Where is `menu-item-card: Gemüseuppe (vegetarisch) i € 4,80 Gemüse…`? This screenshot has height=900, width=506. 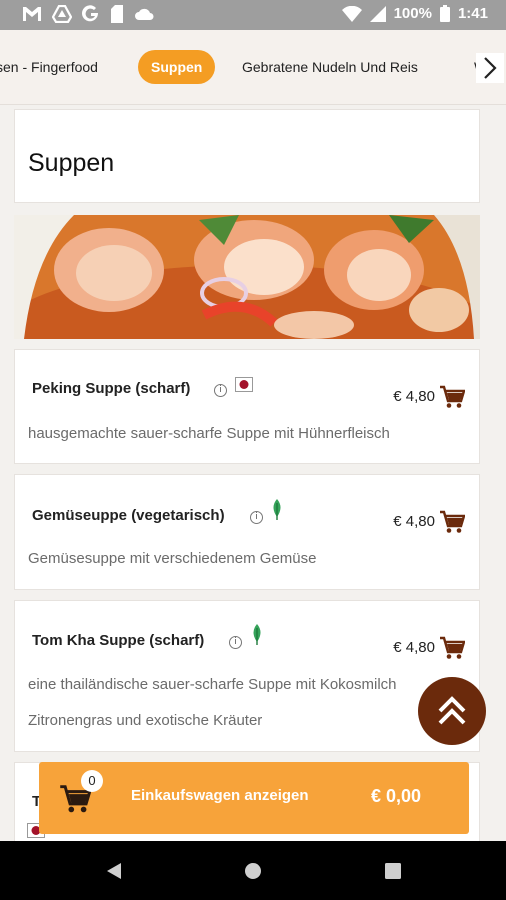
menu-item-card: Gemüseuppe (vegetarisch) i € 4,80 Gemüse… is located at coordinates (247, 532).